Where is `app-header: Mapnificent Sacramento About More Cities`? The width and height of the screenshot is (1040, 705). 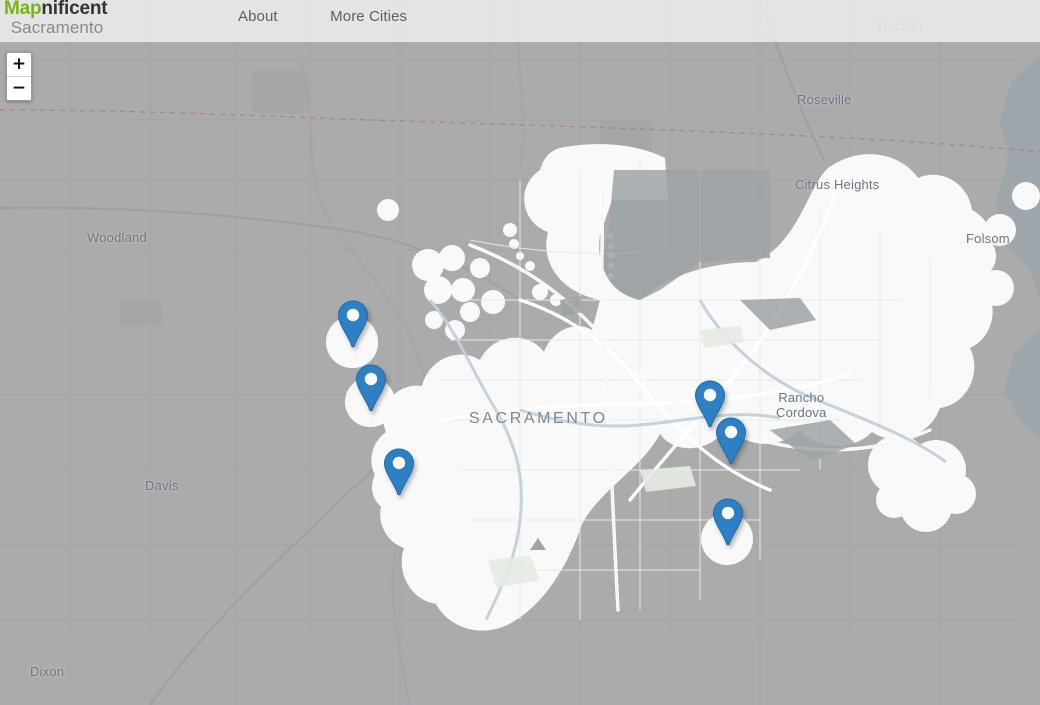
app-header: Mapnificent Sacramento About More Cities is located at coordinates (520, 21).